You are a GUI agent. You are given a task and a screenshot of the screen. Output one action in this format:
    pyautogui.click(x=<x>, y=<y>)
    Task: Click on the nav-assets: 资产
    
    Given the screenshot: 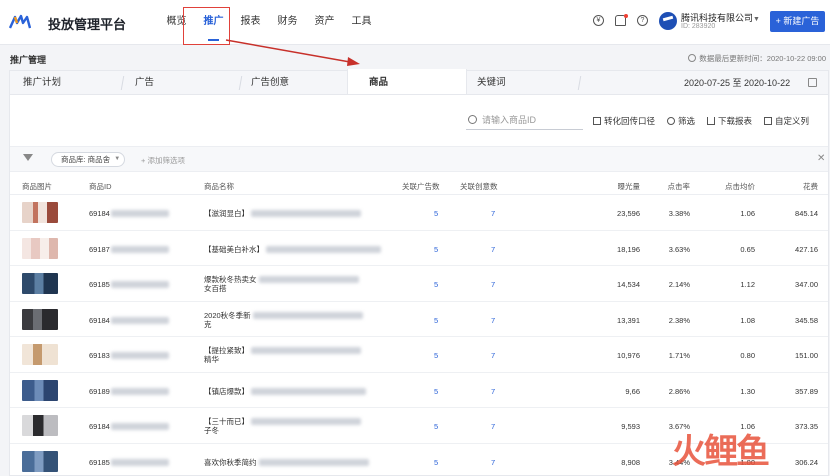 What is the action you would take?
    pyautogui.click(x=324, y=22)
    